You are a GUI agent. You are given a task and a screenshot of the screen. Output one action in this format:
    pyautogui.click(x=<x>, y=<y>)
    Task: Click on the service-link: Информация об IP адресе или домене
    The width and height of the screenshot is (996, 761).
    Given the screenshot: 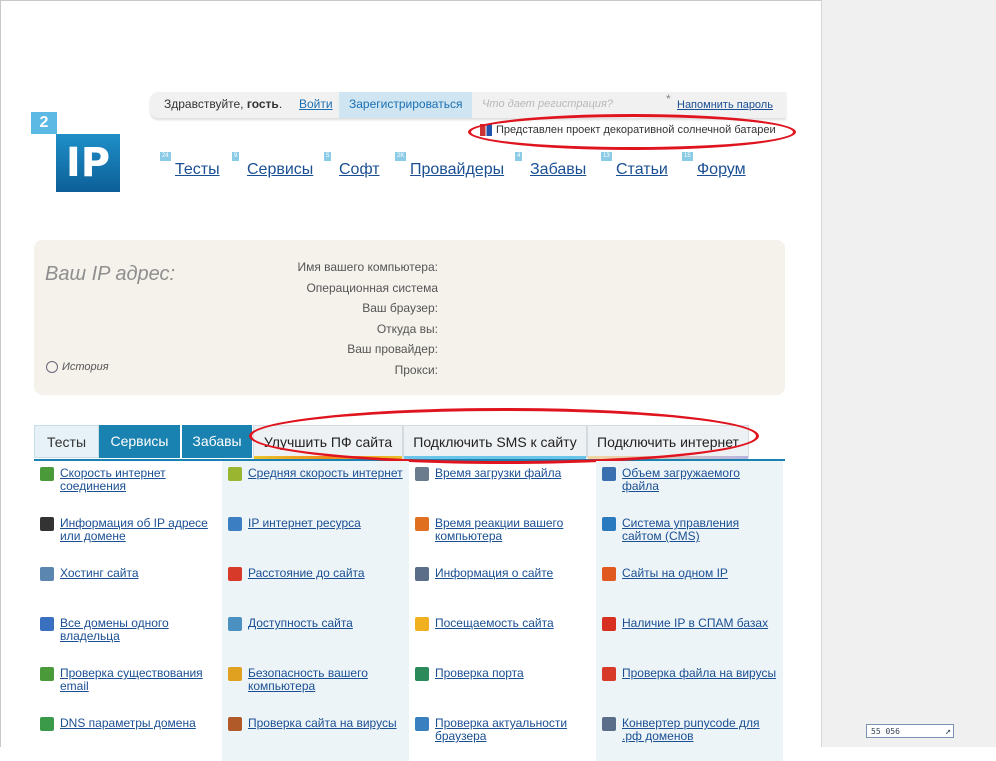 What is the action you would take?
    pyautogui.click(x=139, y=530)
    